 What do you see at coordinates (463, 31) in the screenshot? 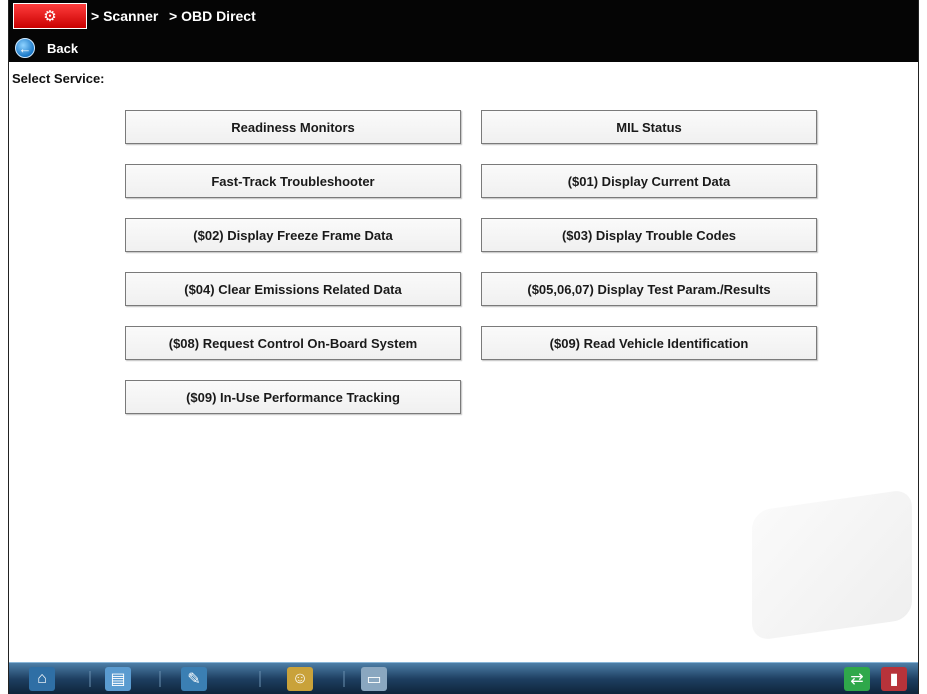
I see `title-bar: ⚙ > Scanner > OBD Direct ← Back` at bounding box center [463, 31].